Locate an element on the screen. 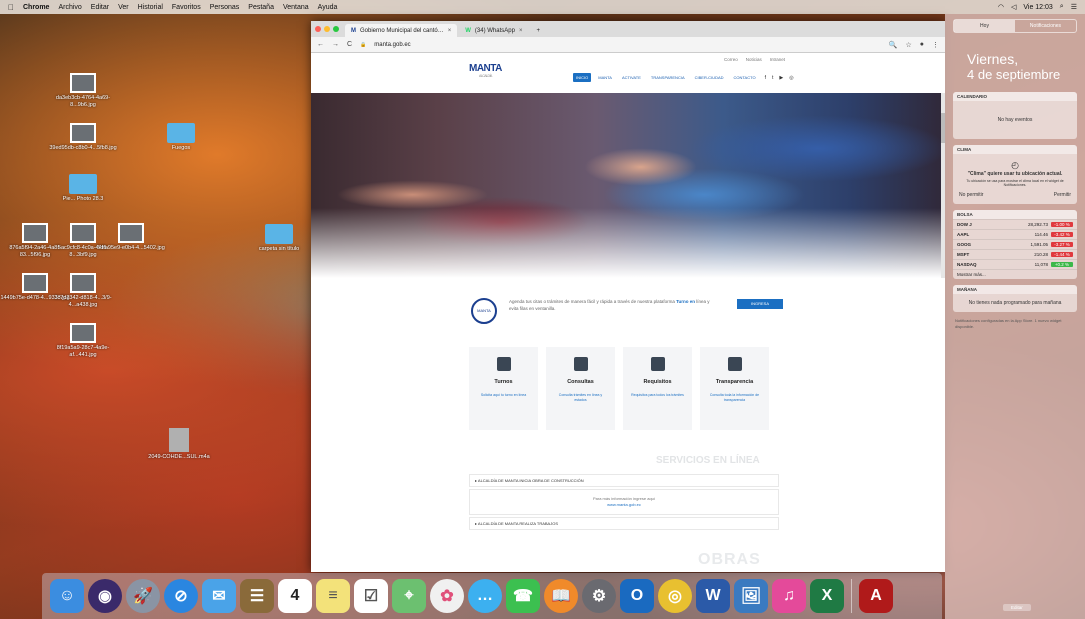  wifi-icon: ◠ is located at coordinates (1001, 7).